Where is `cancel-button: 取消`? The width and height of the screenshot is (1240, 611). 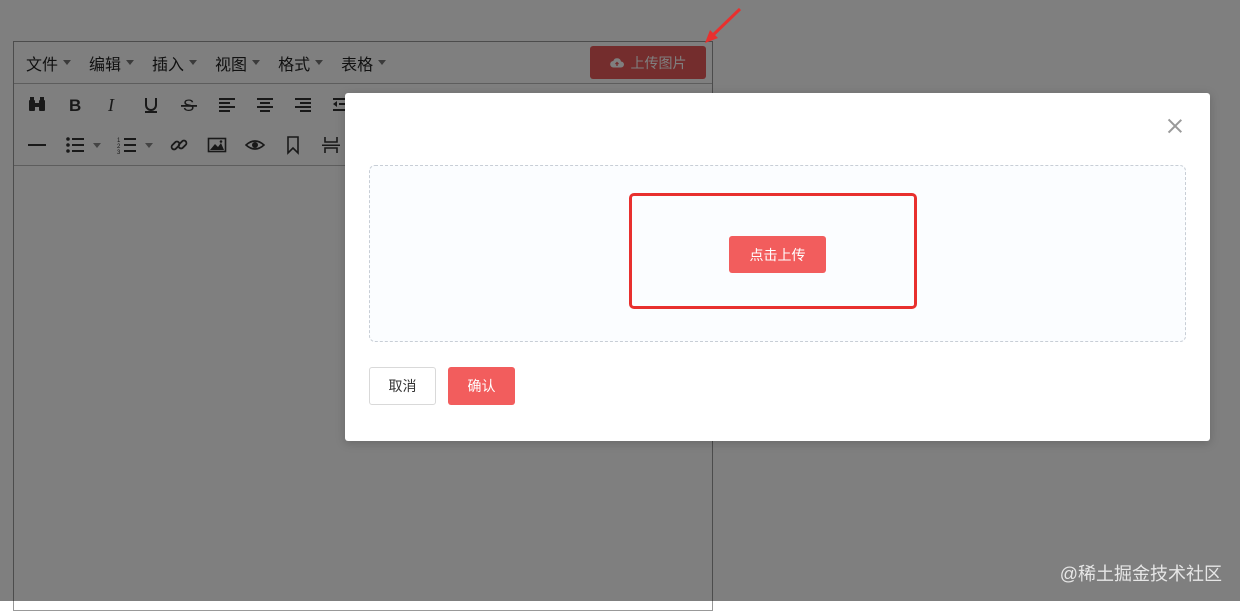
cancel-button: 取消 is located at coordinates (402, 386).